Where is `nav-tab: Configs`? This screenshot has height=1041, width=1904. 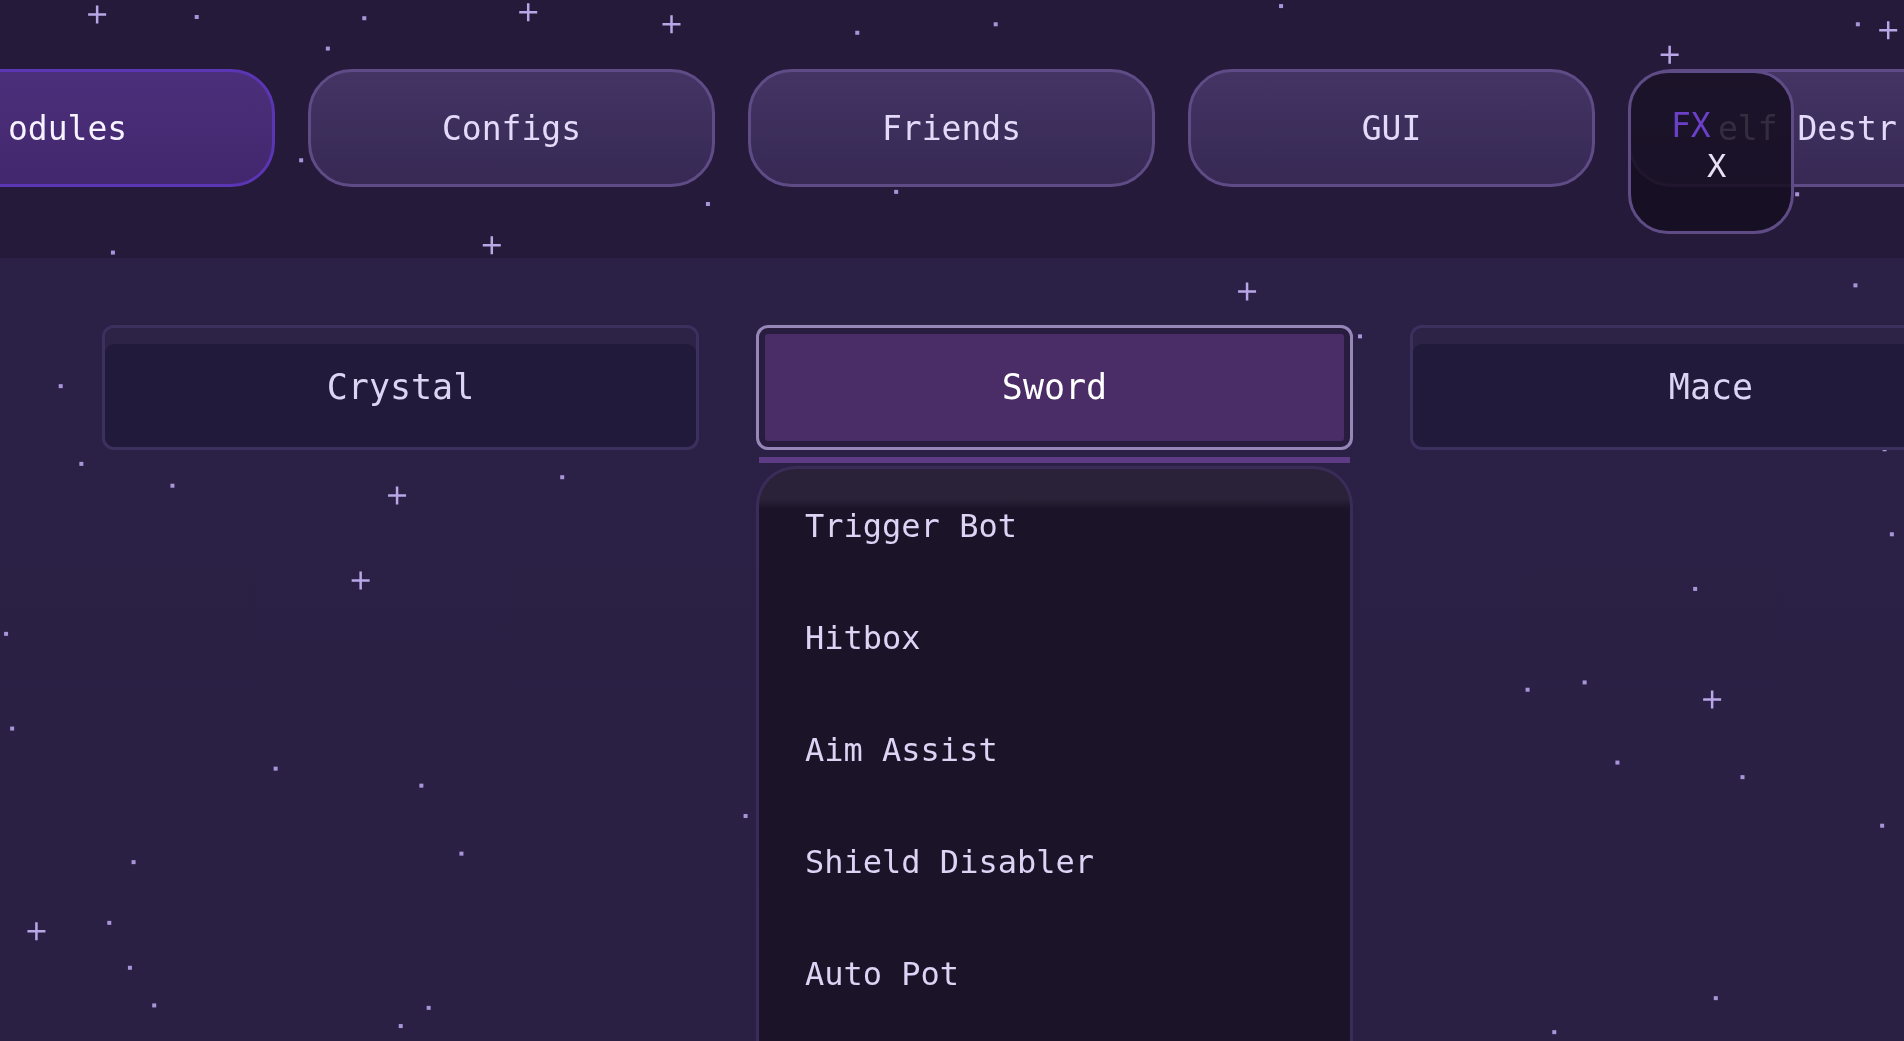 nav-tab: Configs is located at coordinates (511, 128).